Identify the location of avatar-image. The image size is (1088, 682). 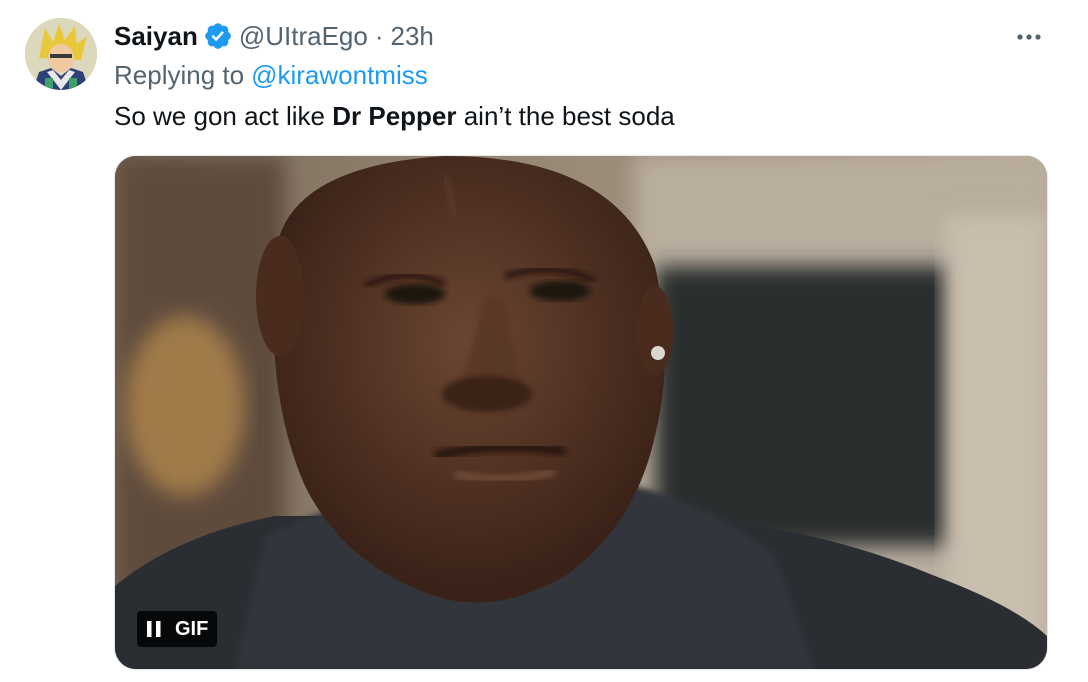
(61, 54).